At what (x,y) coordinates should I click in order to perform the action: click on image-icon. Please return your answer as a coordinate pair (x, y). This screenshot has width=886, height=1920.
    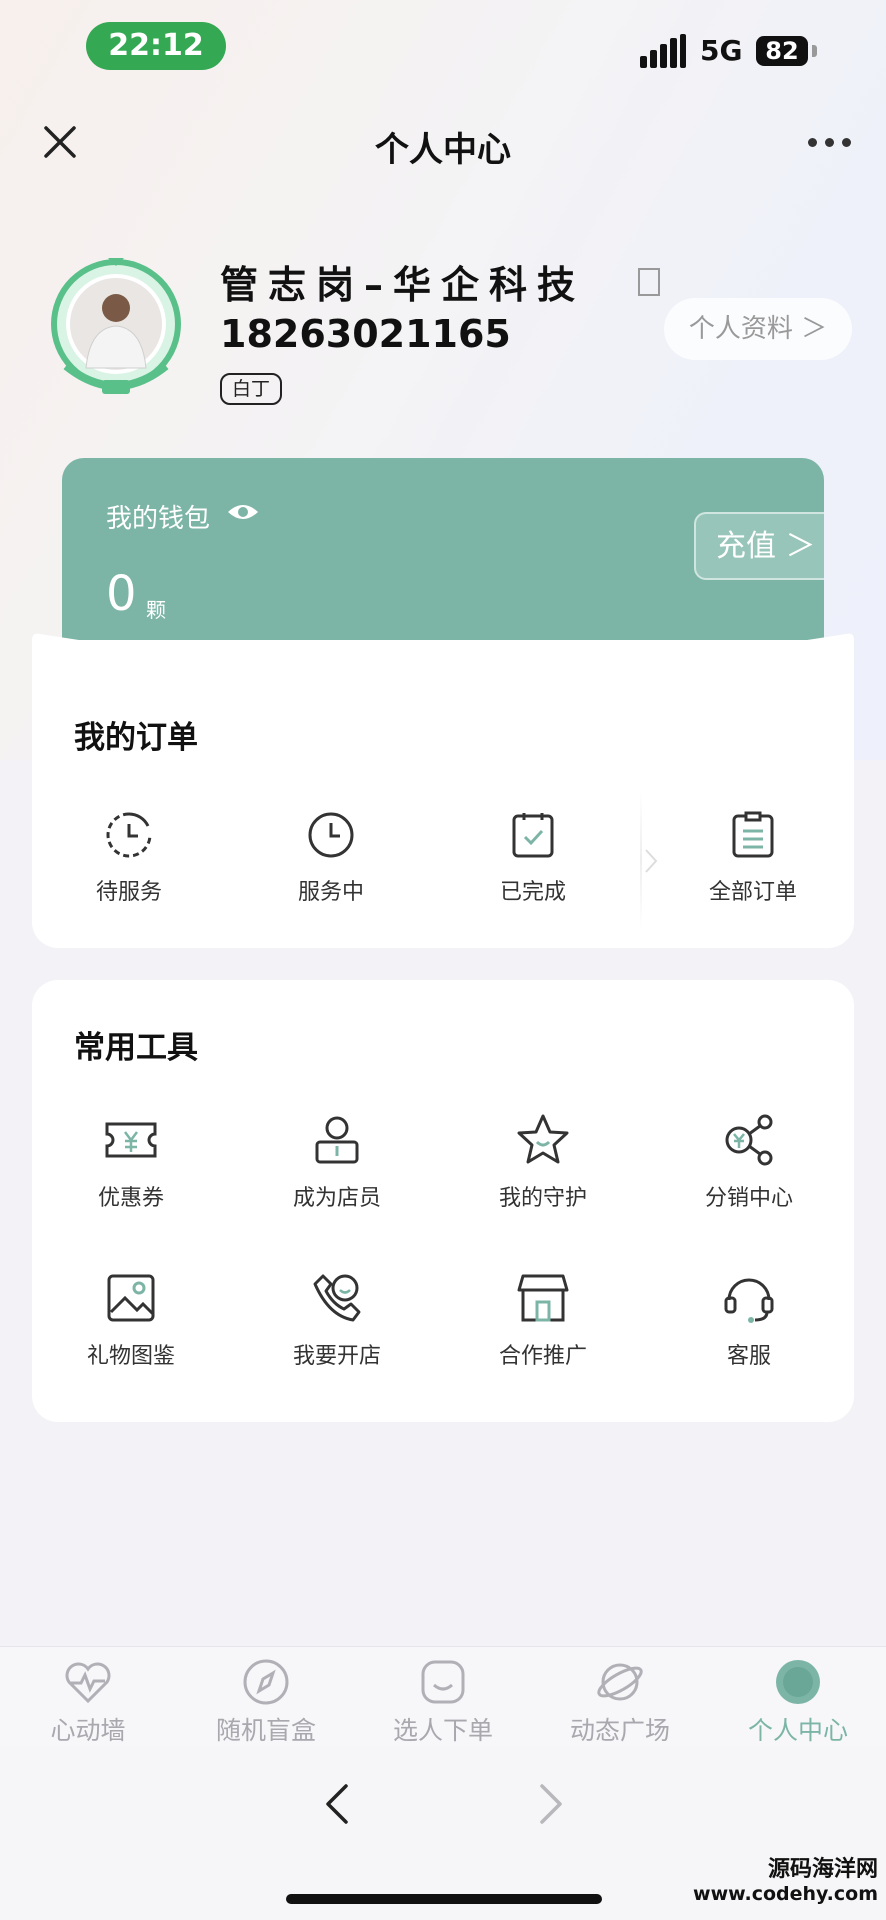
    Looking at the image, I should click on (131, 1298).